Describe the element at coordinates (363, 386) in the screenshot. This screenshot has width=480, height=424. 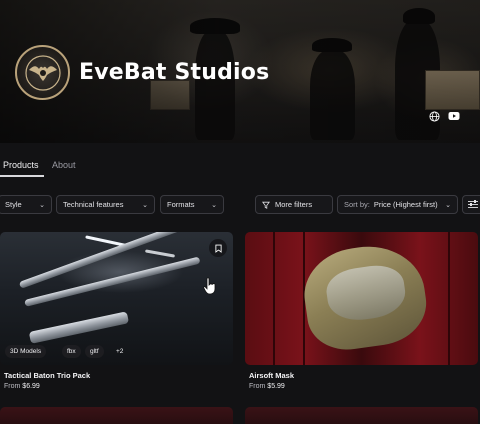
I see `product-price: From $5.99` at that location.